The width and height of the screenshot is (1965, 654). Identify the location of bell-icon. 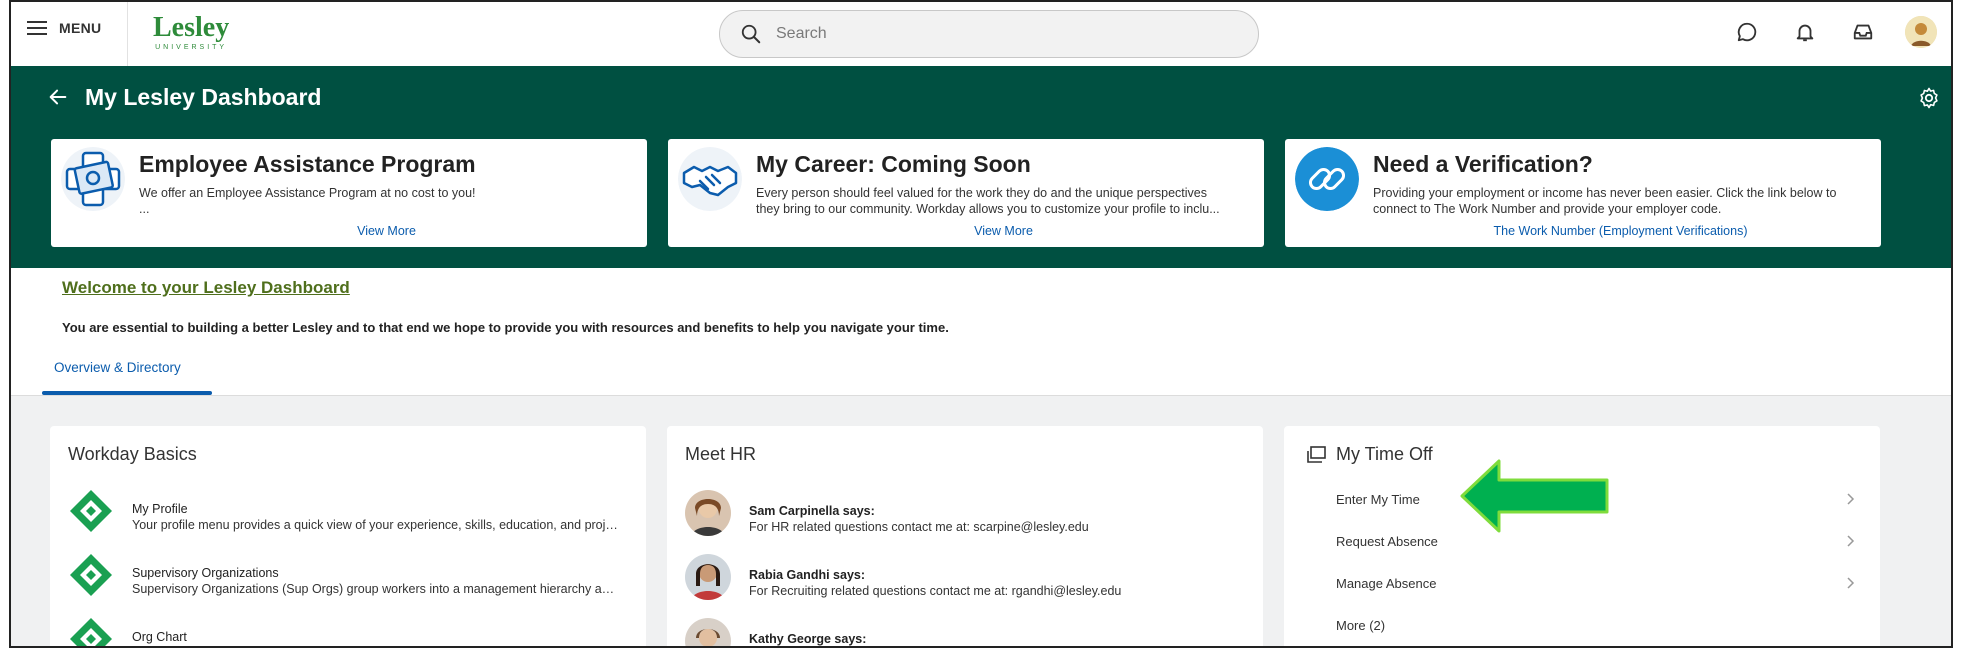
(1805, 32).